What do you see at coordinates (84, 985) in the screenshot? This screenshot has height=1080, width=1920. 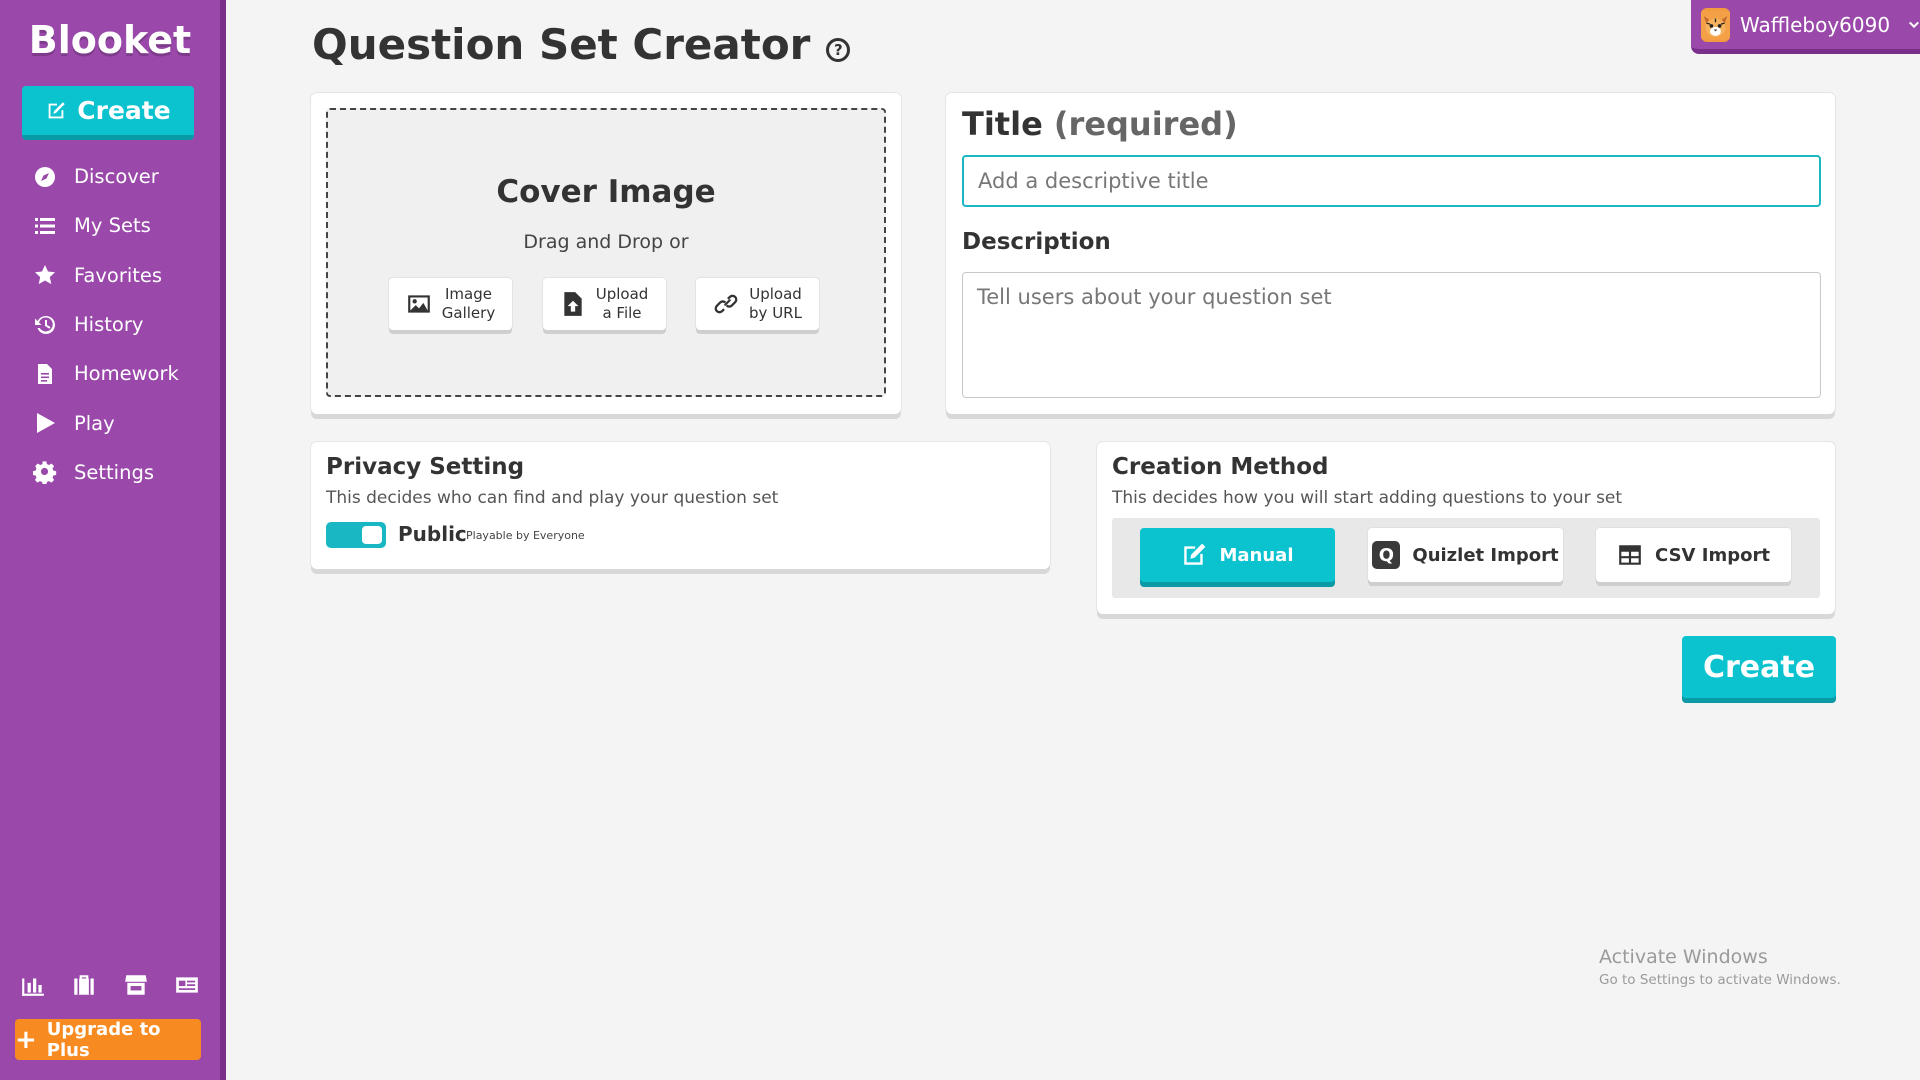 I see `briefcase-icon` at bounding box center [84, 985].